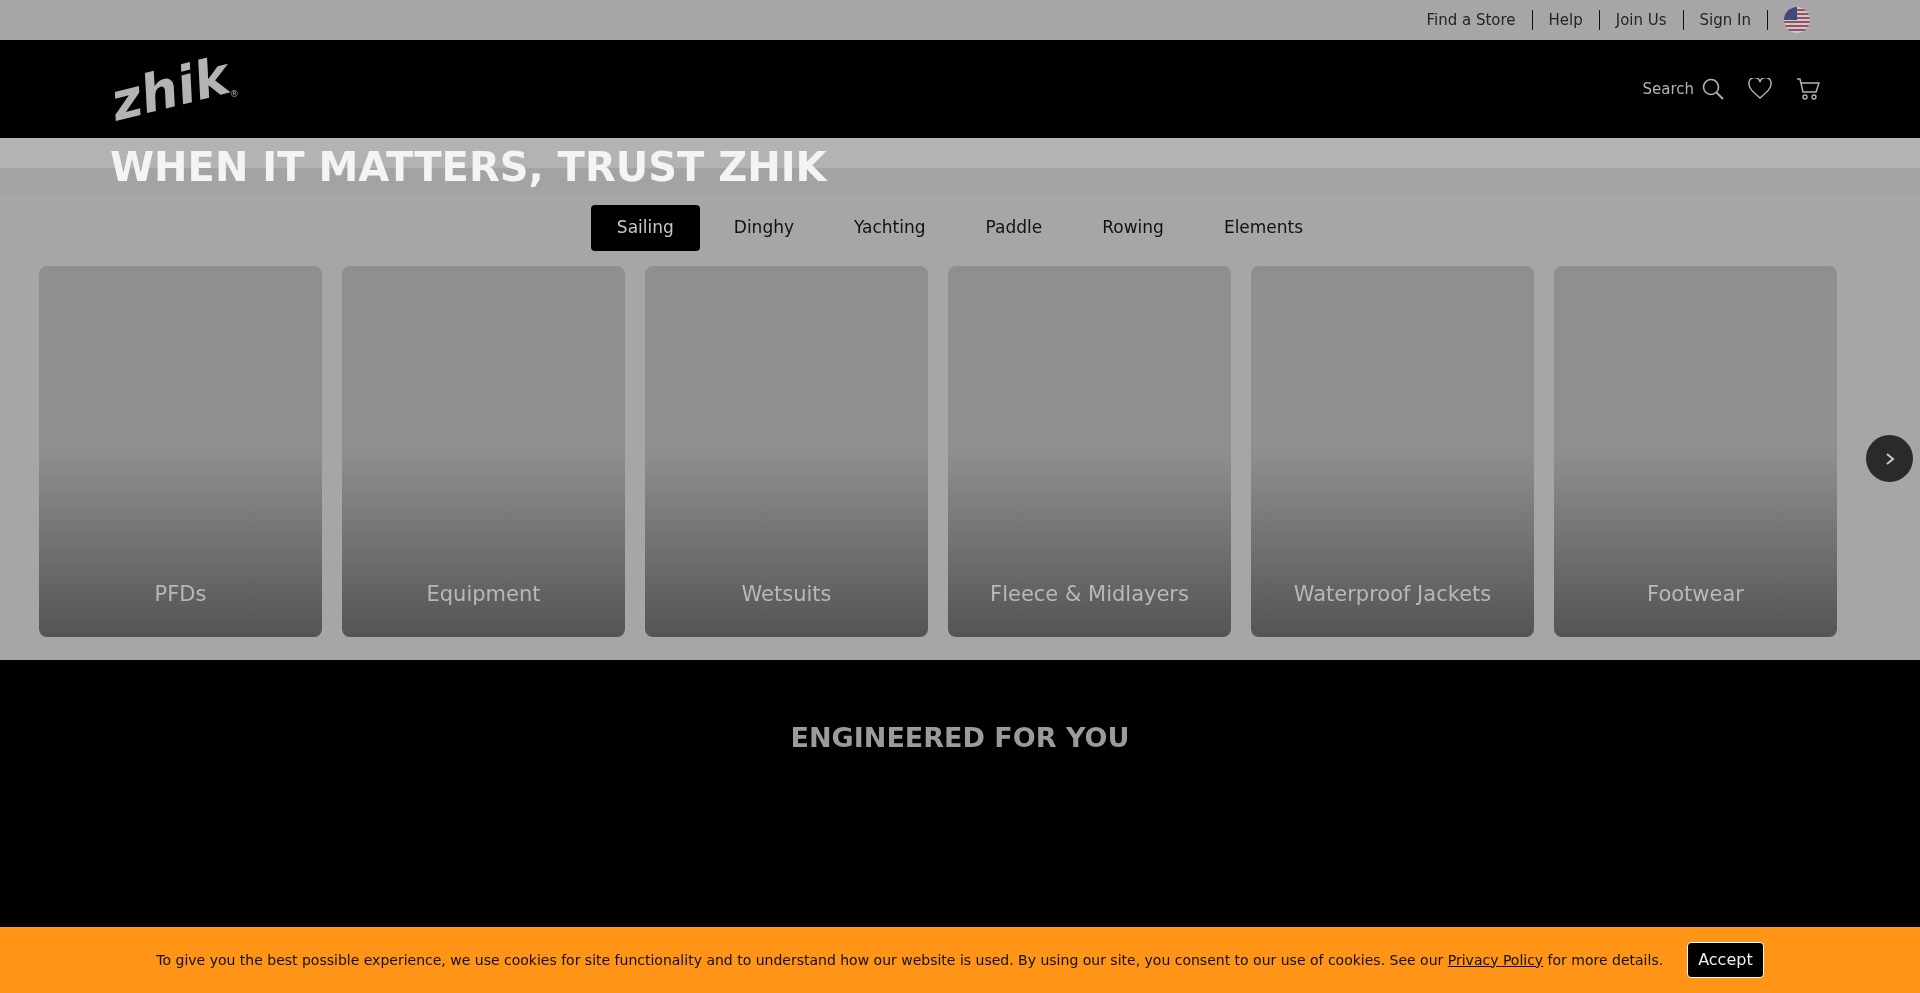 The width and height of the screenshot is (1920, 993). I want to click on flag-icon, so click(1797, 20).